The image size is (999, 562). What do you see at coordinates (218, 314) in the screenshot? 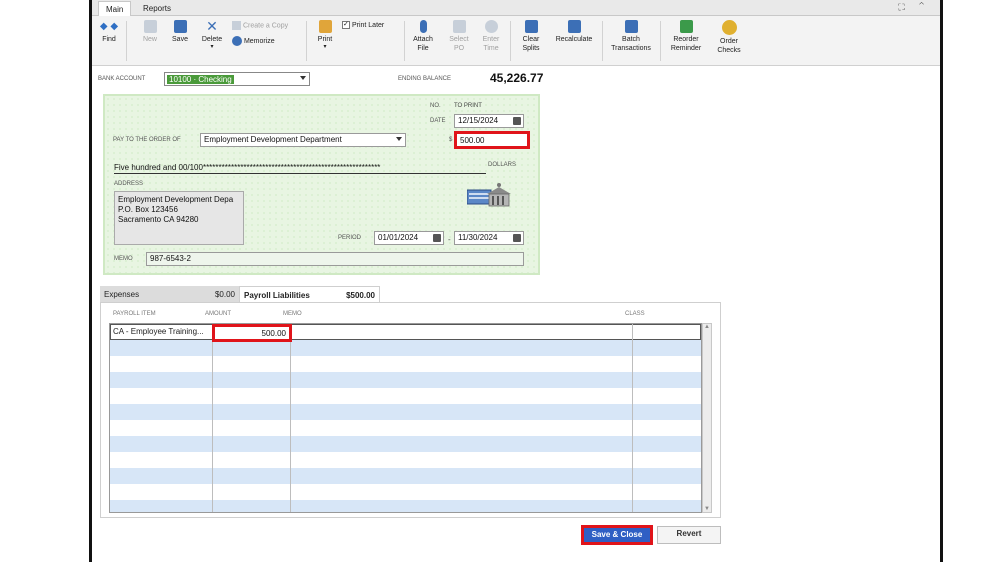
I see `column-header-amount: AMOUNT` at bounding box center [218, 314].